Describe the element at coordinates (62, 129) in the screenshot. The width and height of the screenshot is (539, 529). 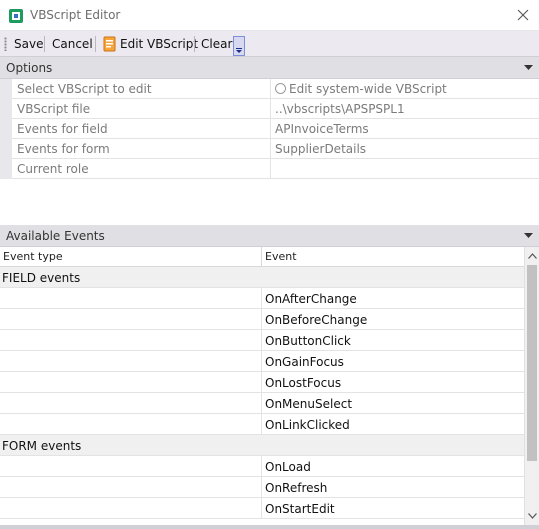
I see `option-name: Events for field` at that location.